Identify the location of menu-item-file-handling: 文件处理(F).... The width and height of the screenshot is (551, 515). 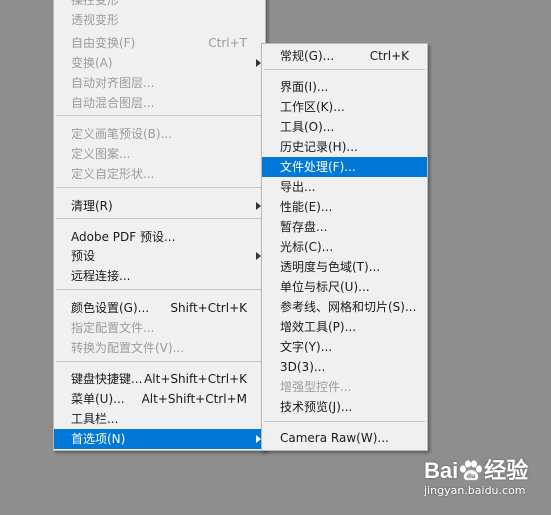
(344, 167).